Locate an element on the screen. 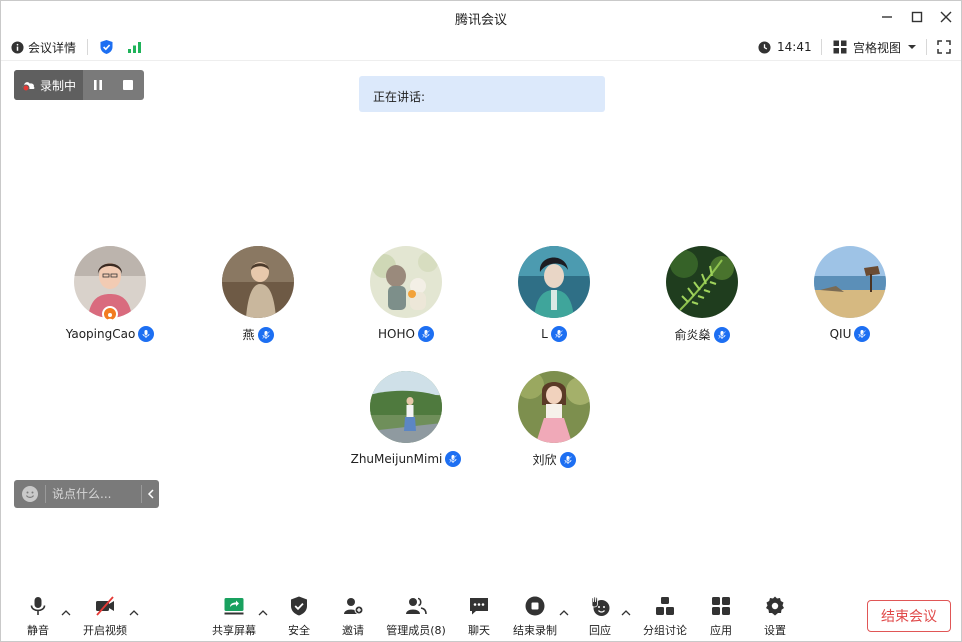 The width and height of the screenshot is (962, 642). start-video-button: 开启视频 is located at coordinates (105, 617).